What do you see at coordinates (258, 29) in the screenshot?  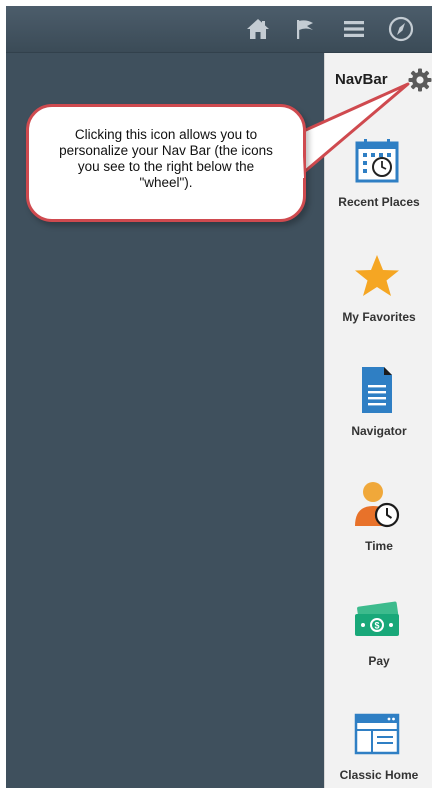 I see `home-icon` at bounding box center [258, 29].